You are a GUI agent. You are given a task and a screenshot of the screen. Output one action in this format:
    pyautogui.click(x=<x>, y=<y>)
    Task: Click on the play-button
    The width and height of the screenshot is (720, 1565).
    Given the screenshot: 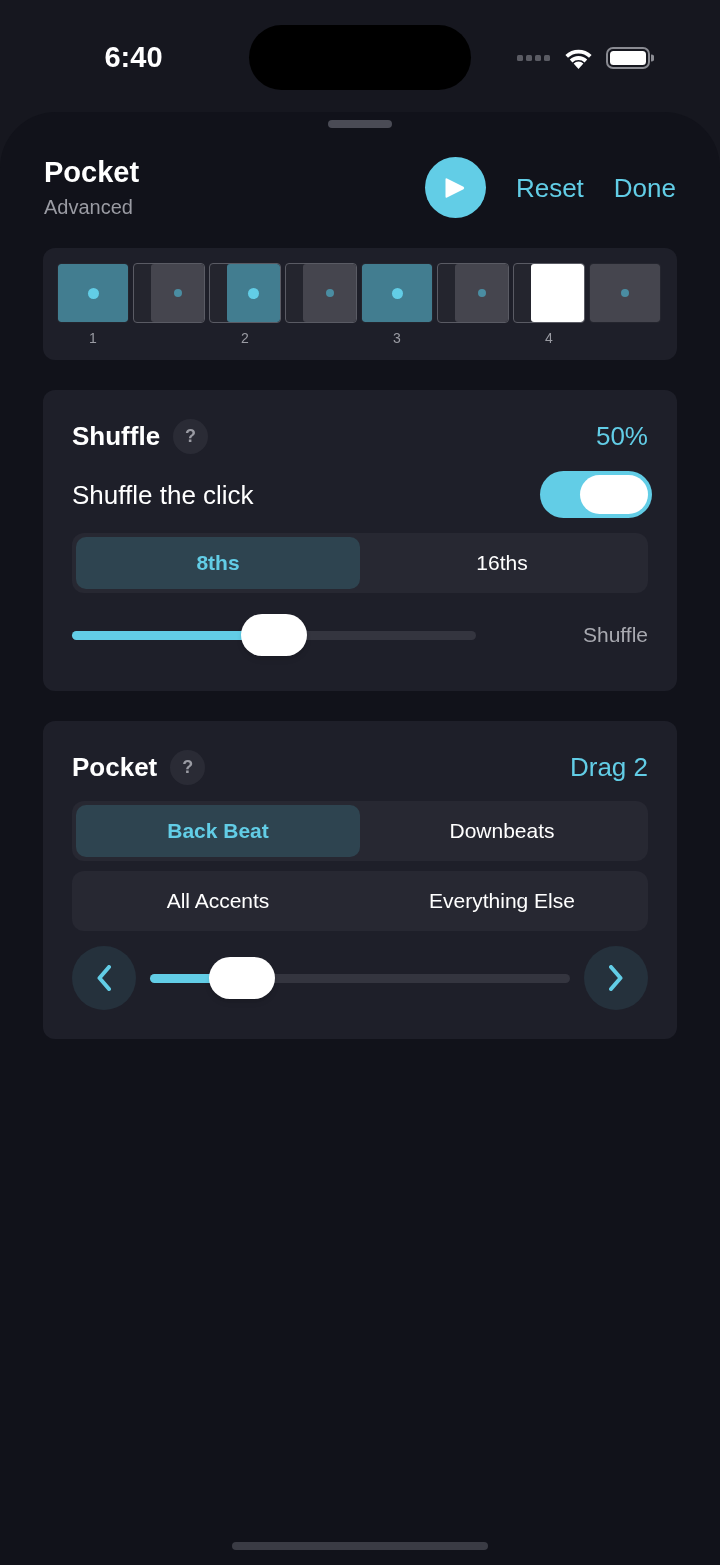 What is the action you would take?
    pyautogui.click(x=455, y=187)
    